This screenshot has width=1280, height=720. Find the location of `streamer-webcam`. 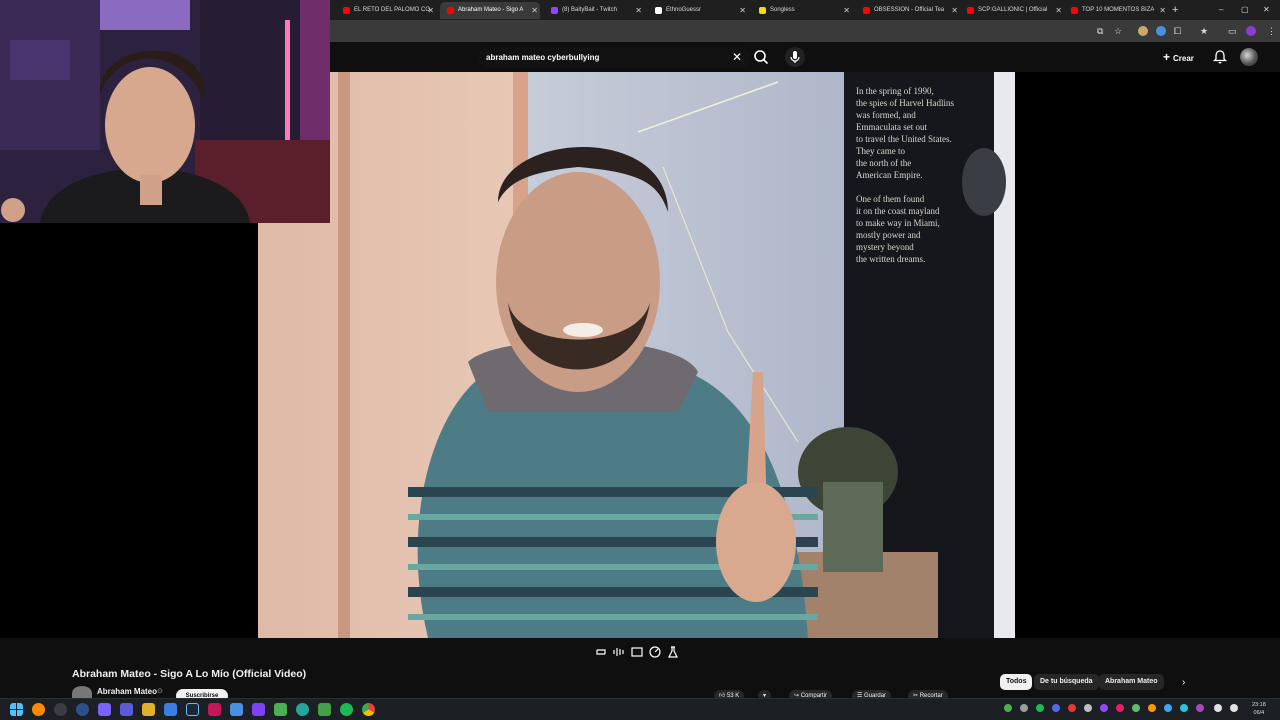

streamer-webcam is located at coordinates (165, 111).